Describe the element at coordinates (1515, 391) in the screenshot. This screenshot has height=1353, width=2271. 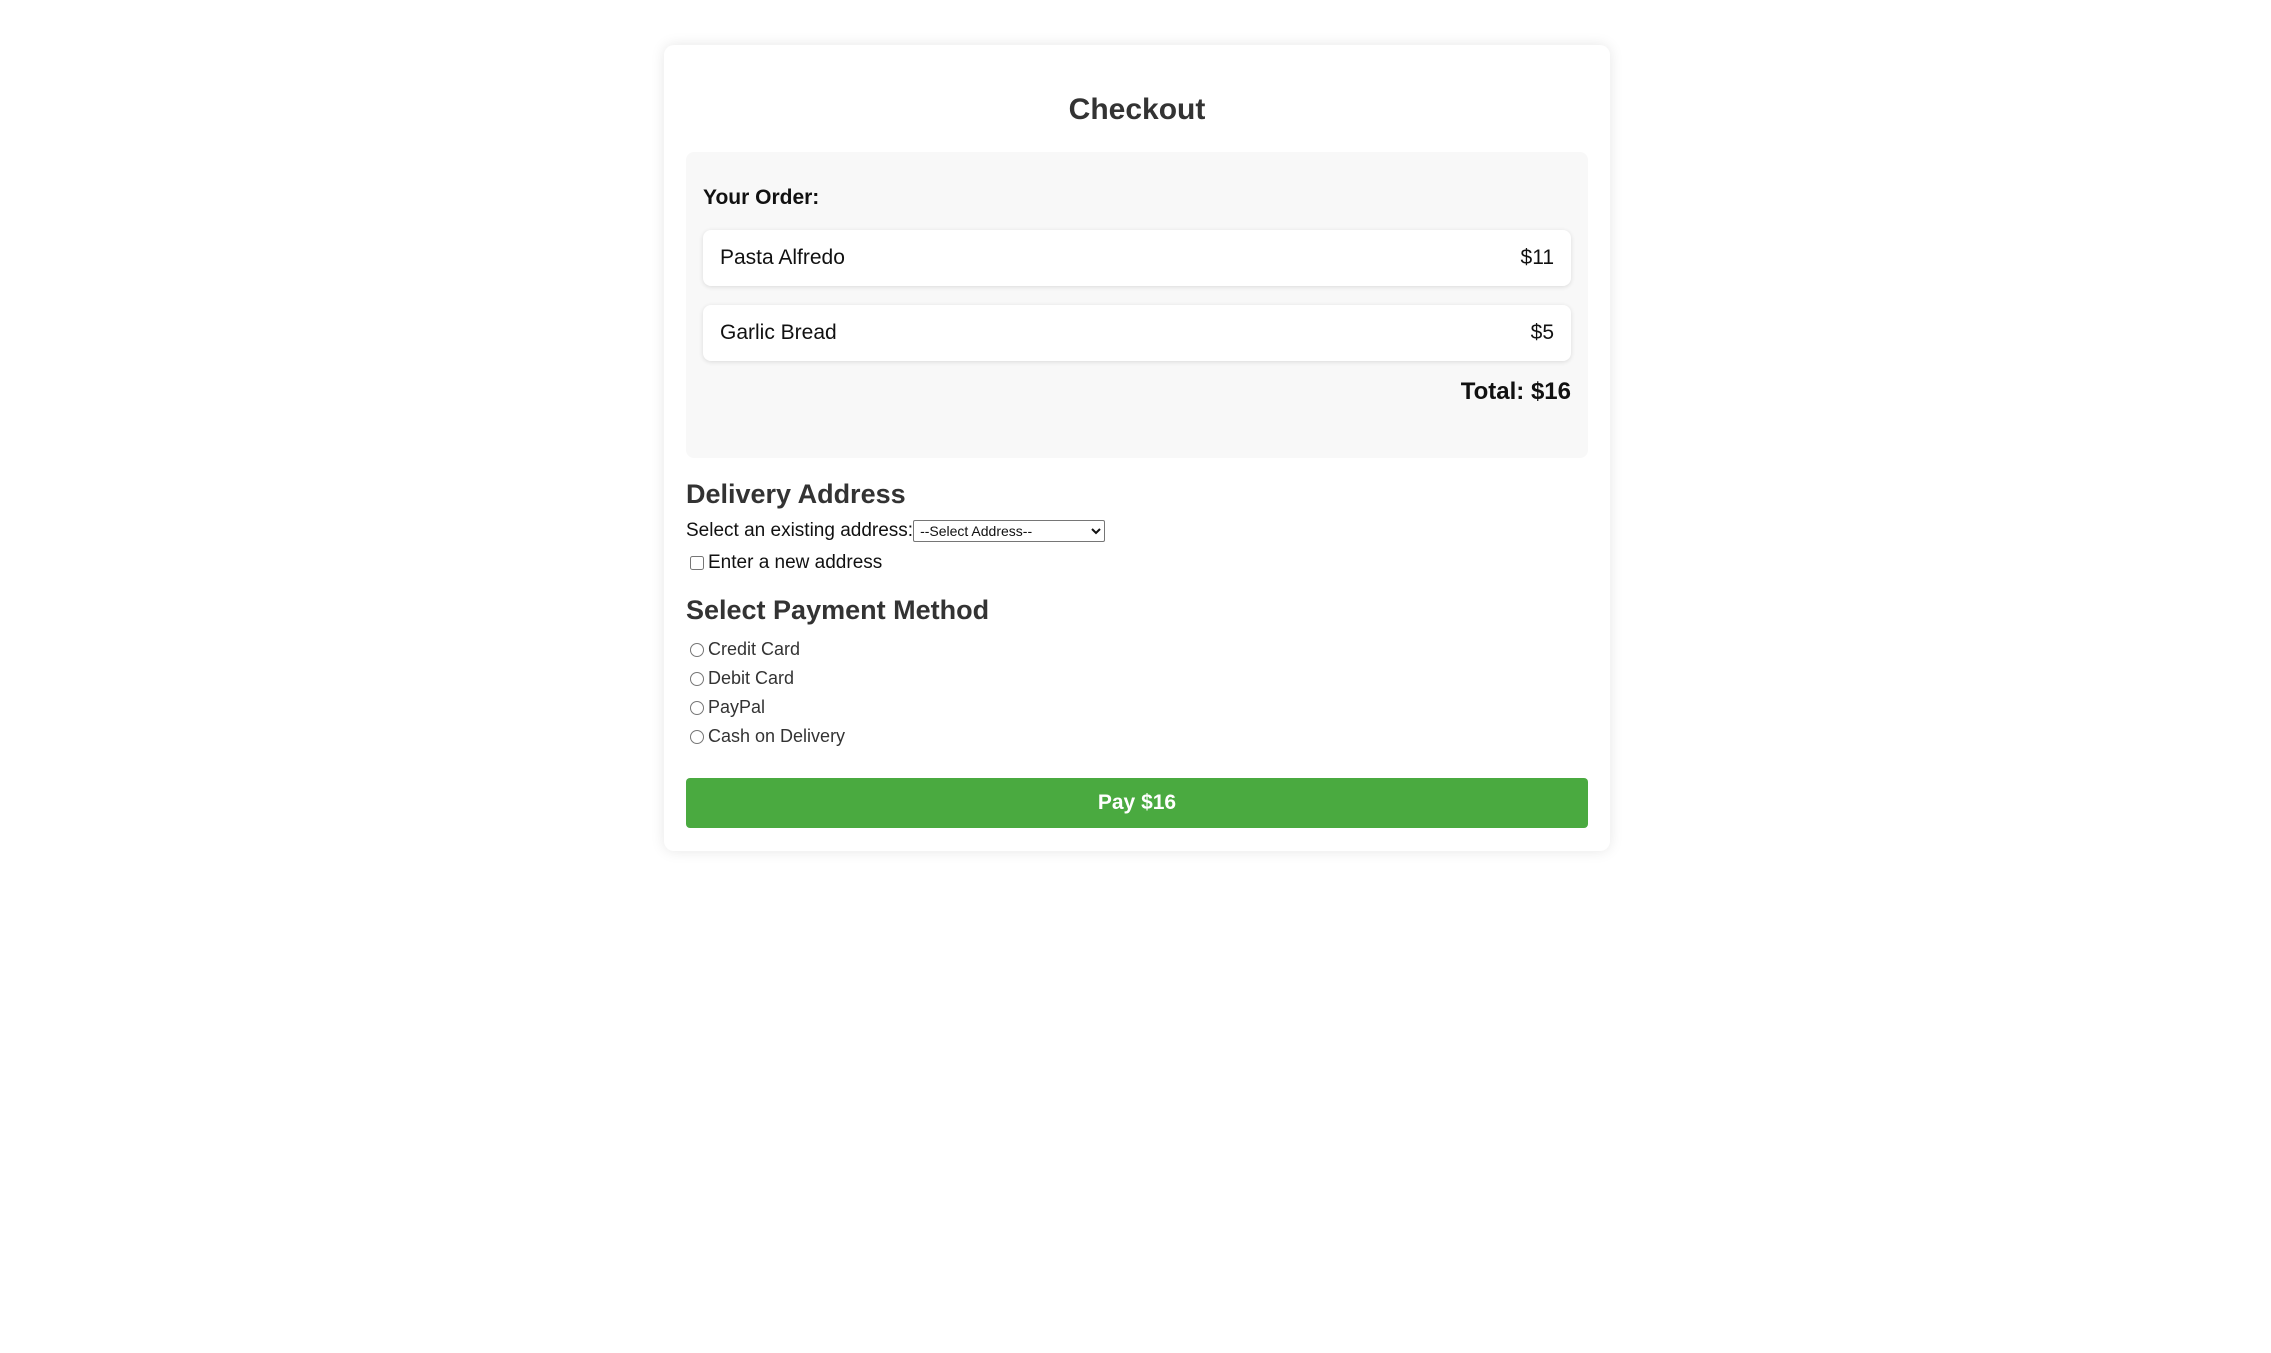
I see `order-total: Total: $16` at that location.